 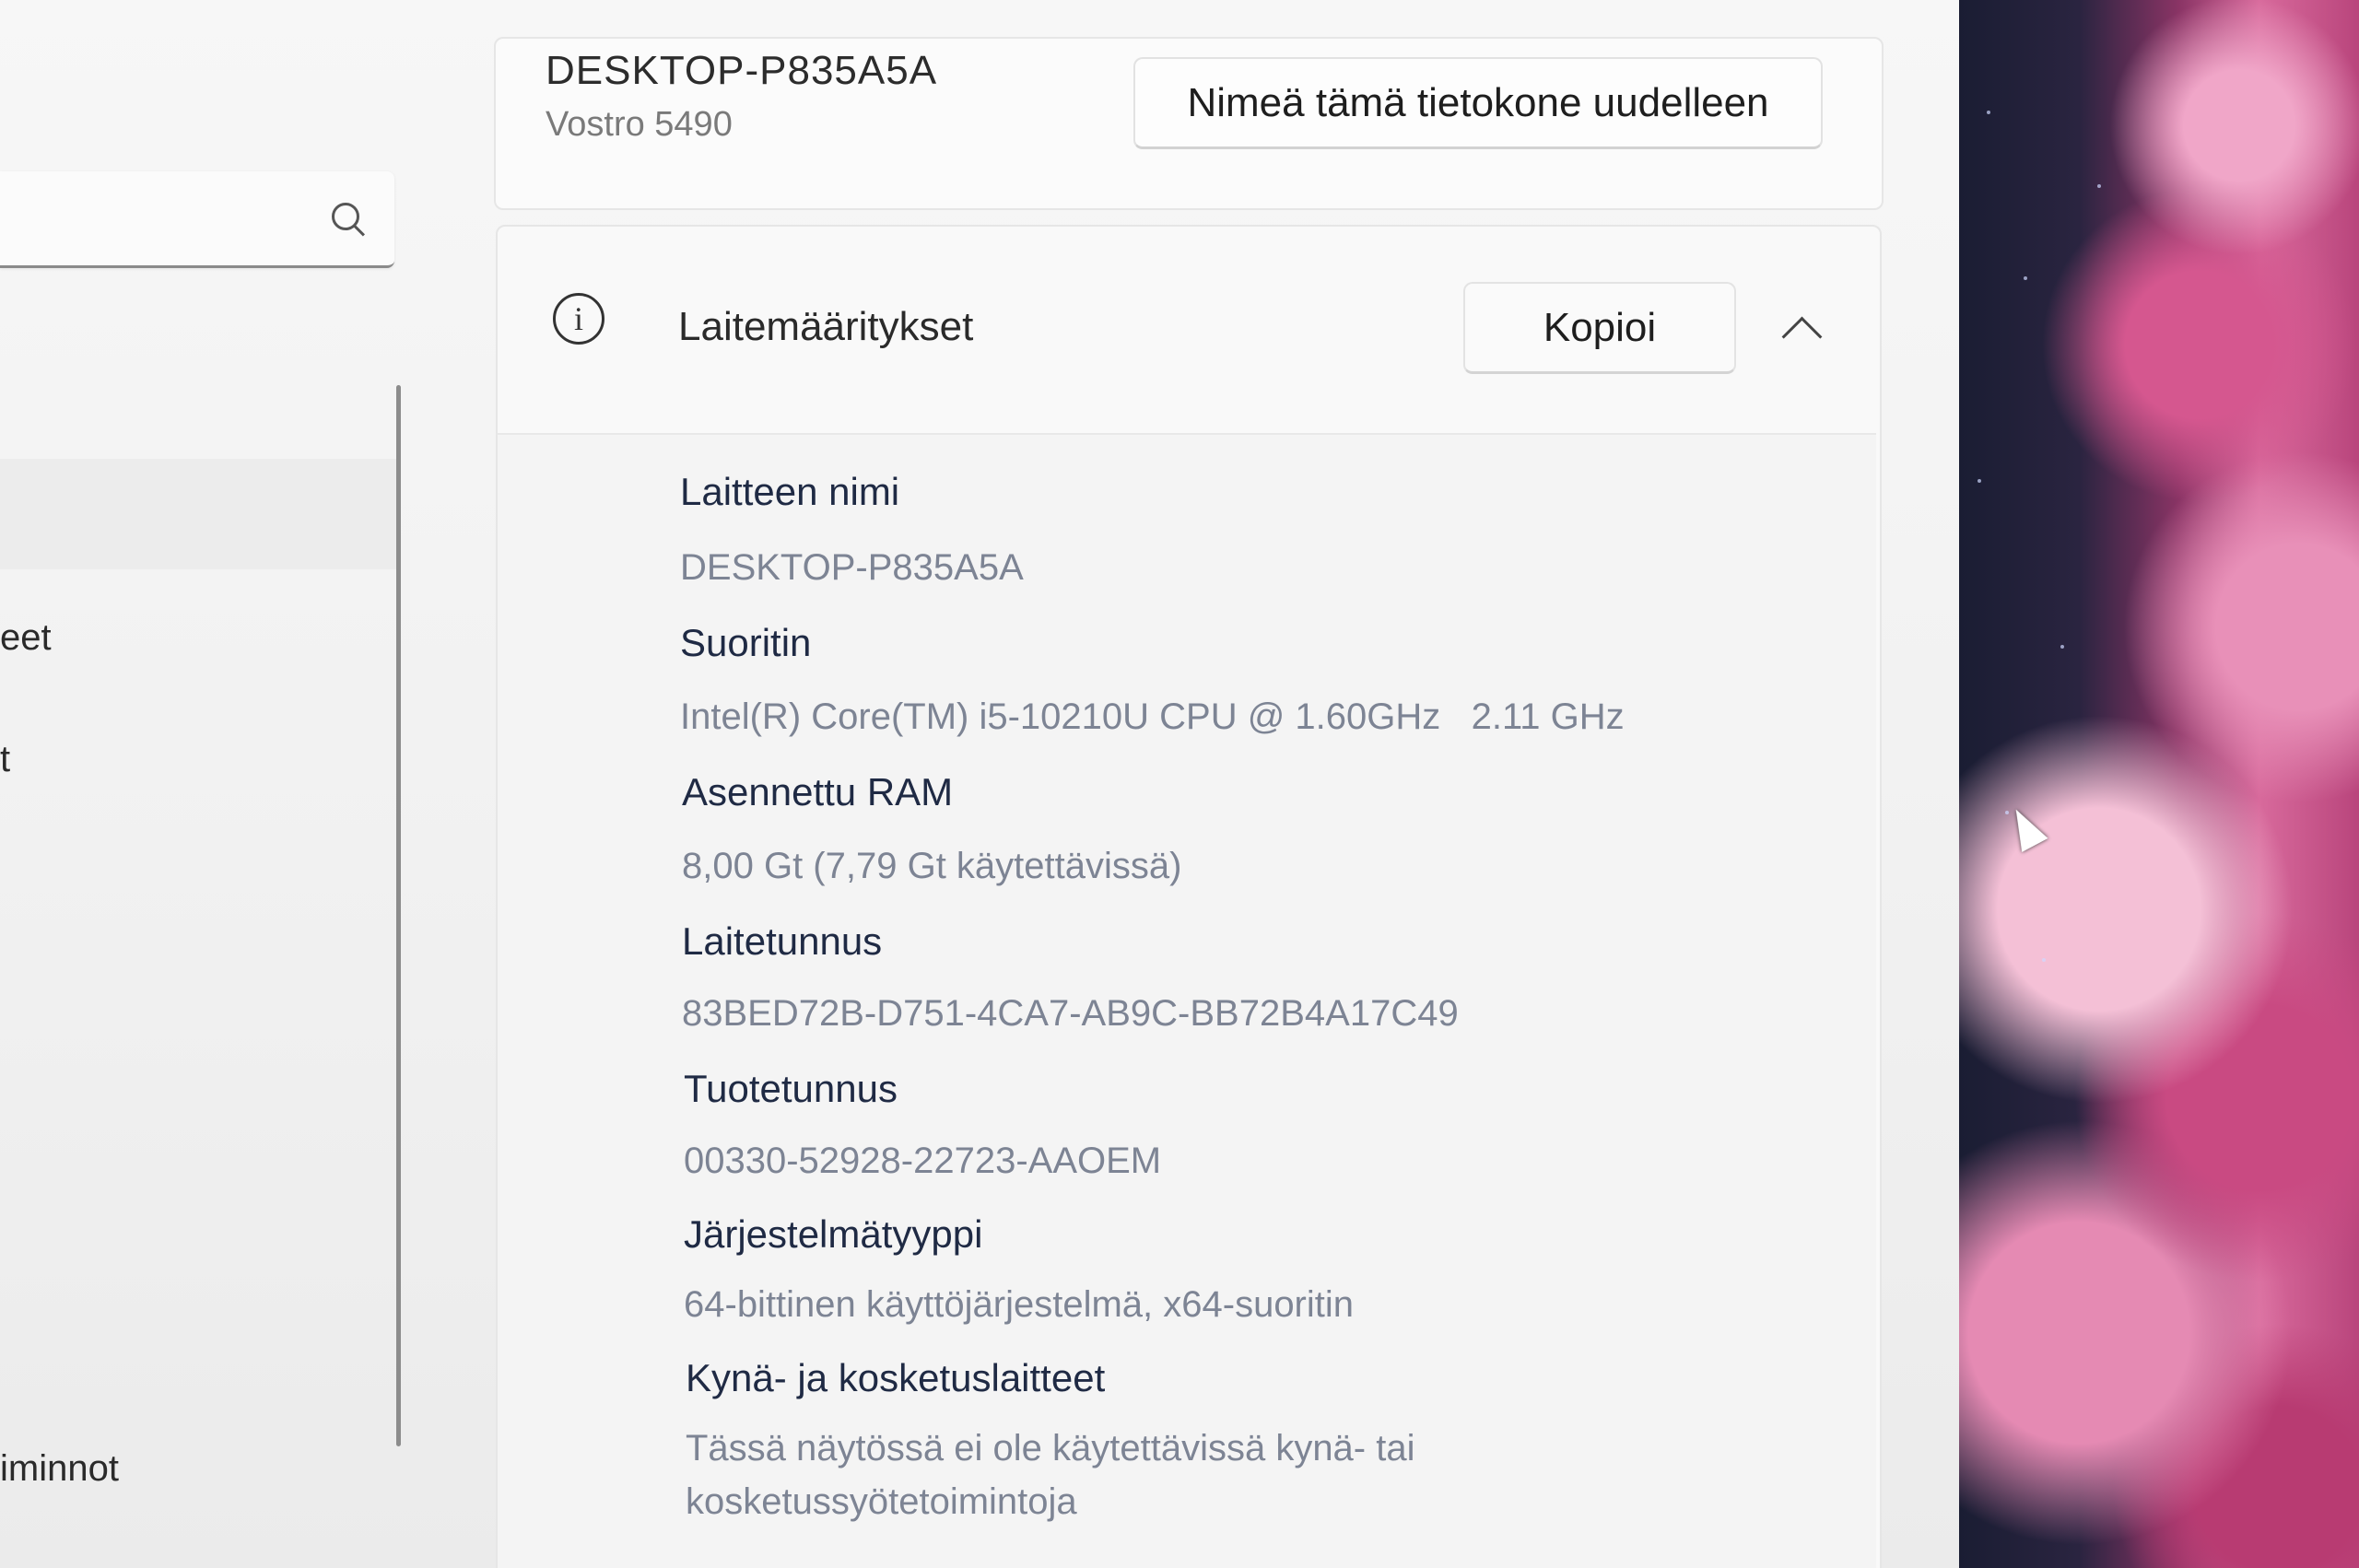 I want to click on spec-label-ram: Asennettu RAM, so click(x=818, y=791).